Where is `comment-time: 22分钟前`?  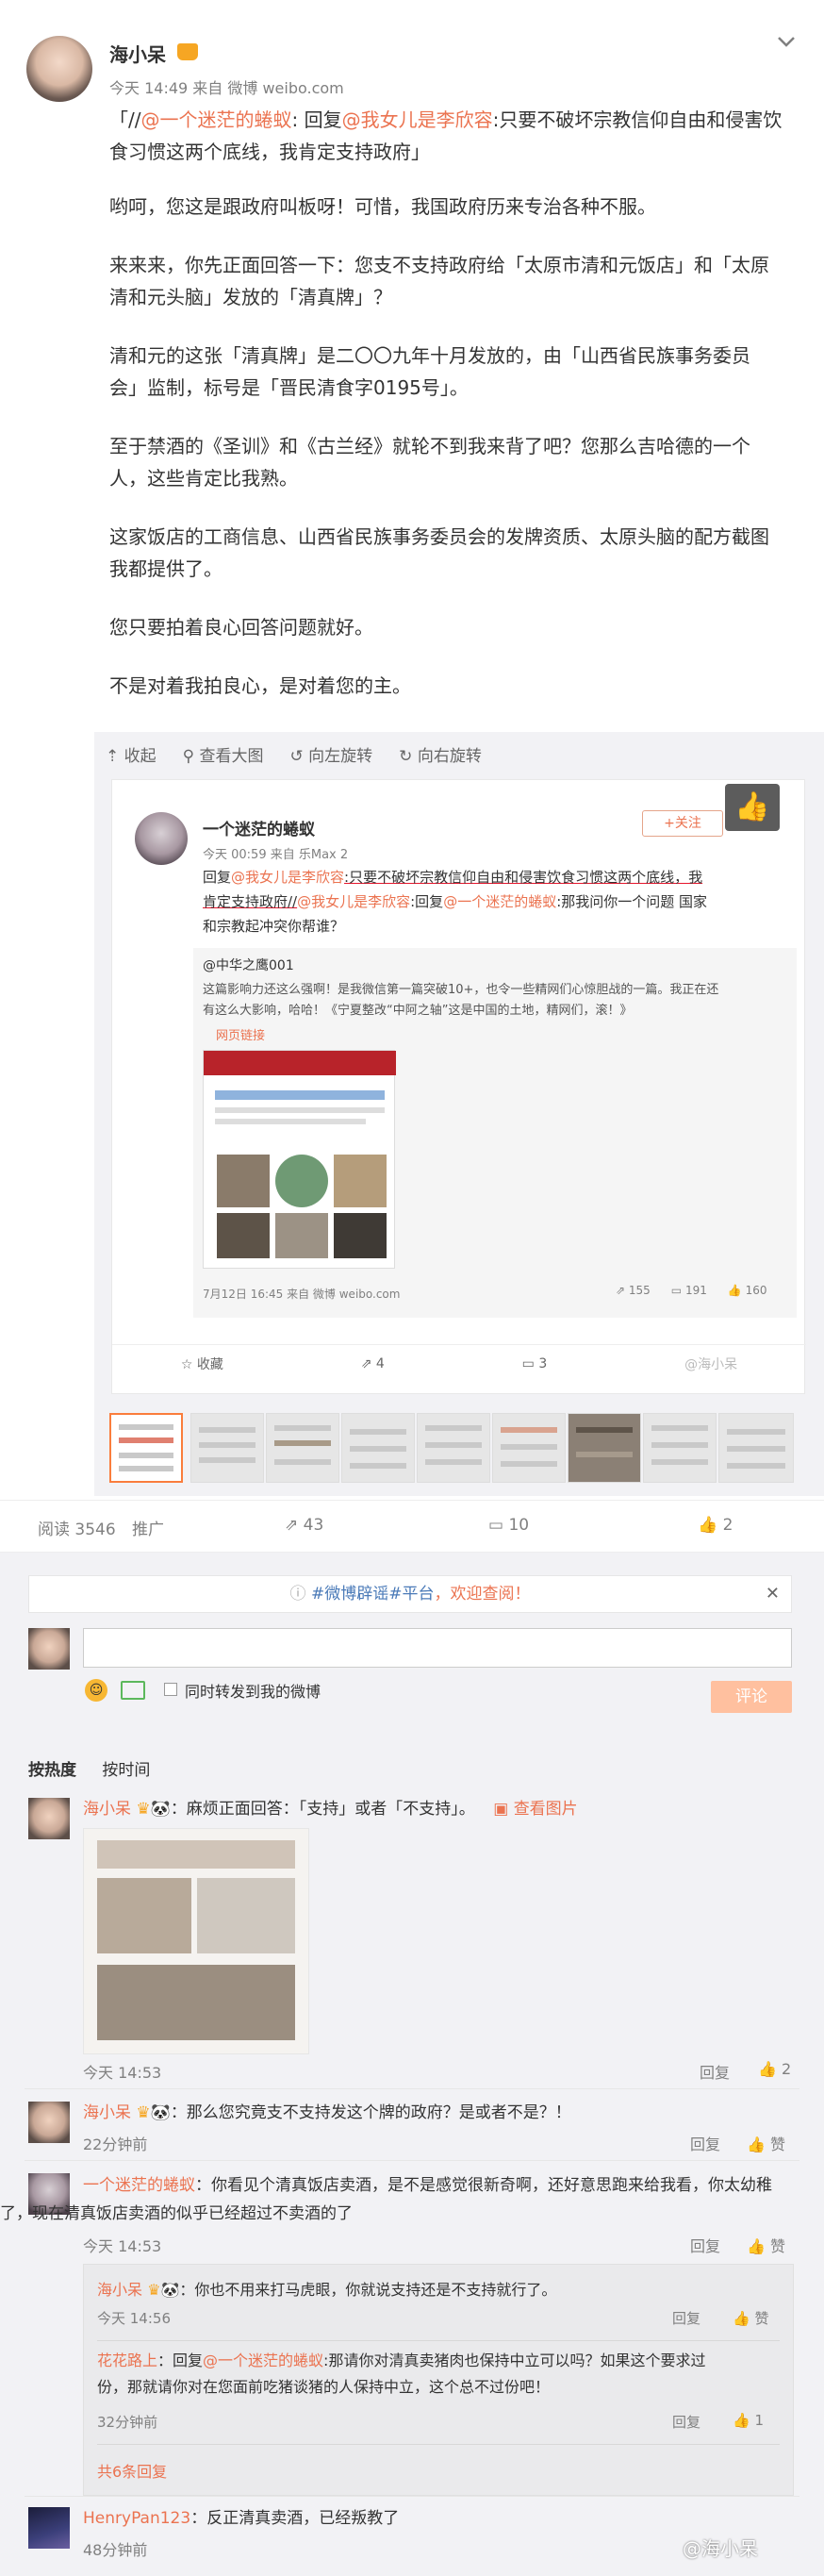
comment-time: 22分钟前 is located at coordinates (115, 2144).